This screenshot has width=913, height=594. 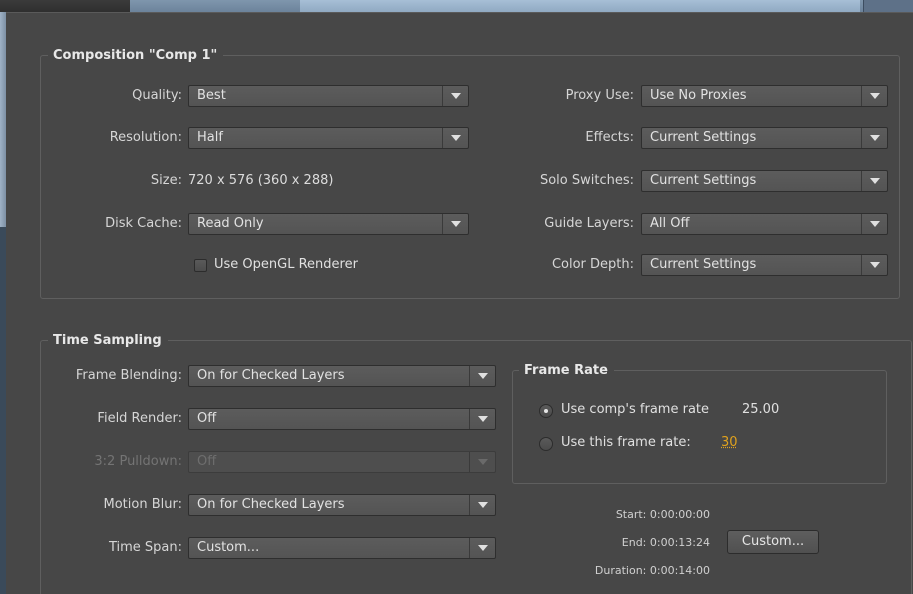 What do you see at coordinates (546, 444) in the screenshot?
I see `use-this-frame-rate-radio` at bounding box center [546, 444].